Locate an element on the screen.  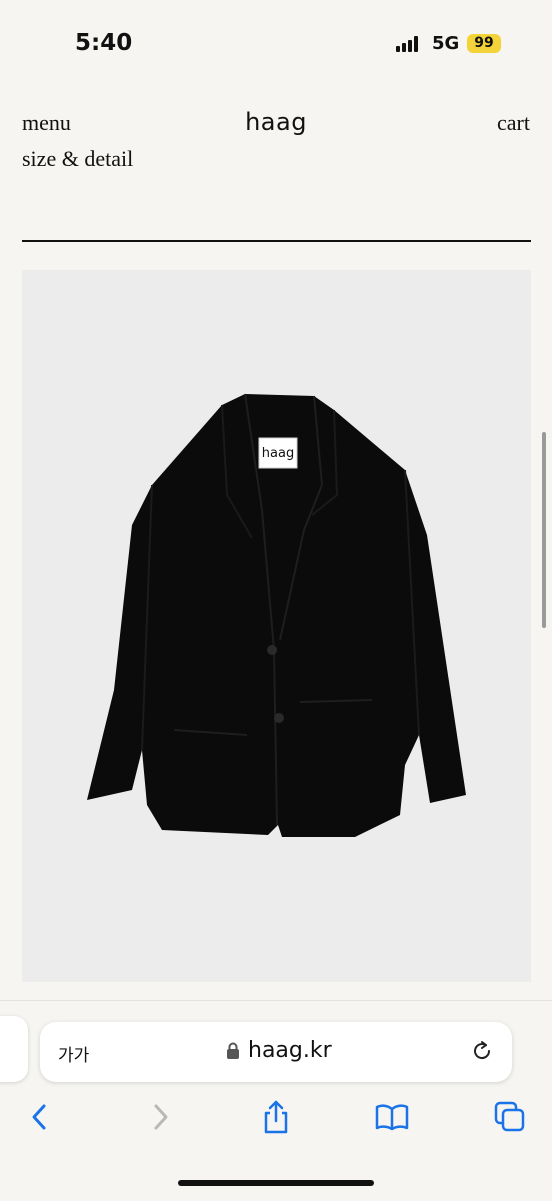
tabs-button is located at coordinates (510, 1117).